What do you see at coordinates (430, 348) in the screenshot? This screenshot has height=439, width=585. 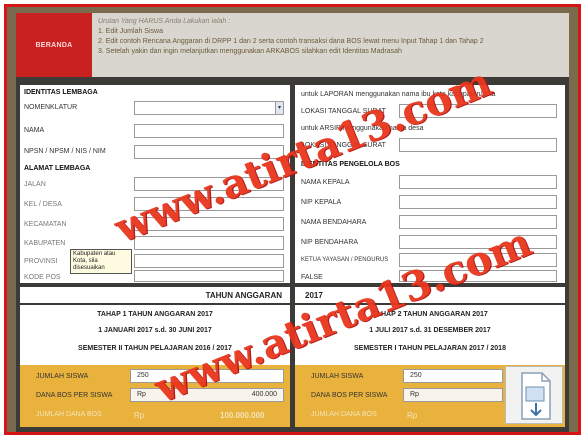 I see `tahap-2-semester: SEMESTER I TAHUN PELAJARAN 2017 / 2018` at bounding box center [430, 348].